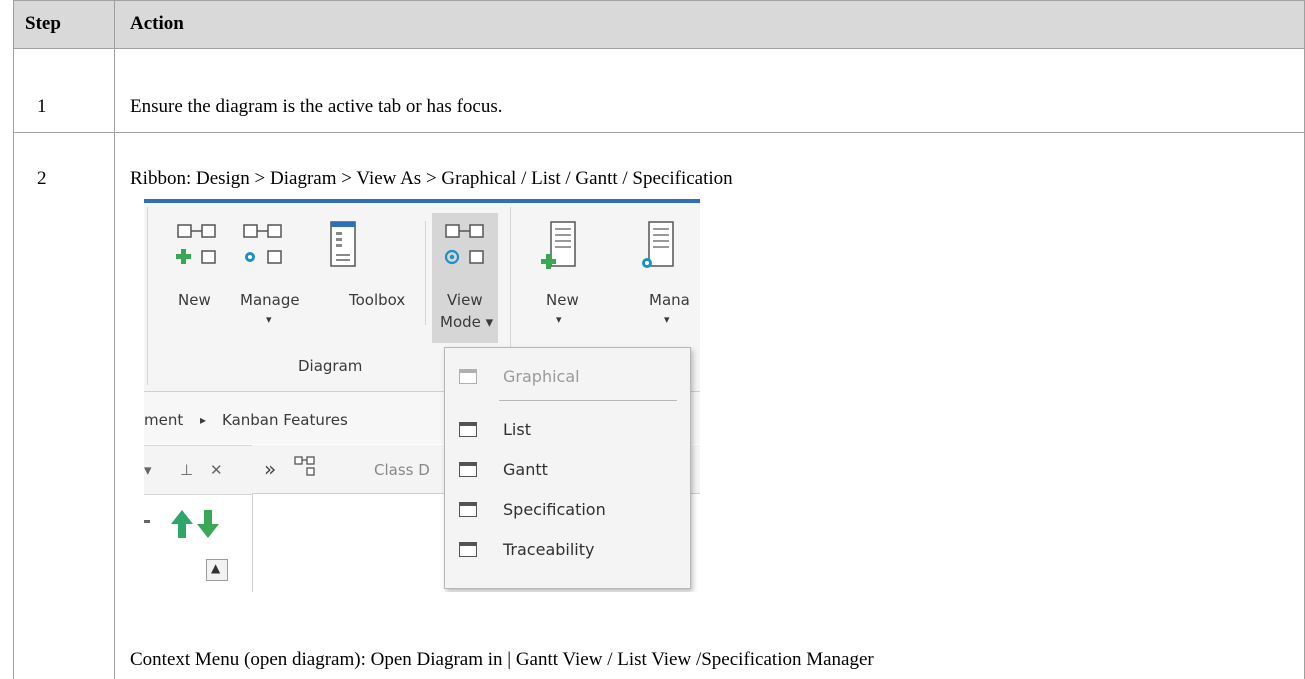 The width and height of the screenshot is (1305, 679). What do you see at coordinates (343, 244) in the screenshot?
I see `toolbox-icon` at bounding box center [343, 244].